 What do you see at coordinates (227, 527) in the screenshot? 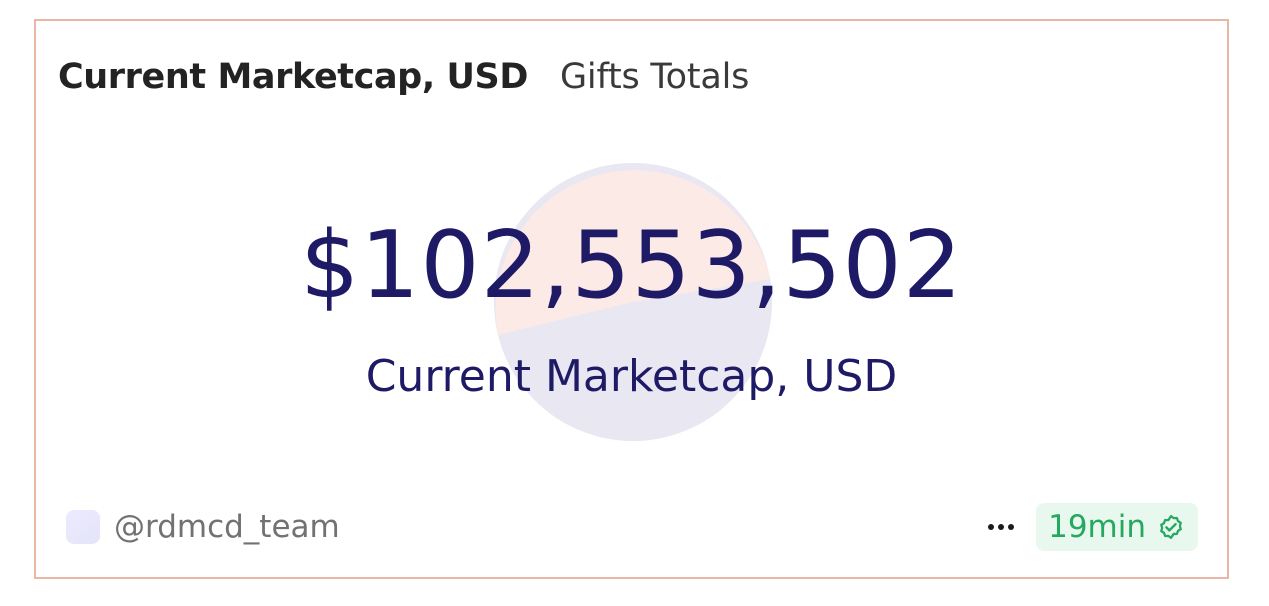
I see `author-handle: @rdmcd_team` at bounding box center [227, 527].